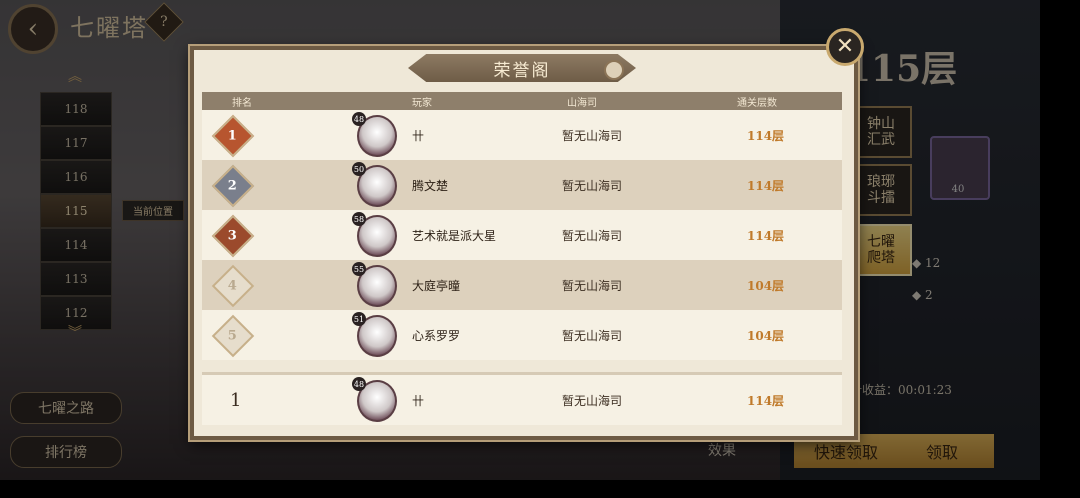 The height and width of the screenshot is (498, 1080). Describe the element at coordinates (454, 235) in the screenshot. I see `player-name: 艺术就是派大星` at that location.